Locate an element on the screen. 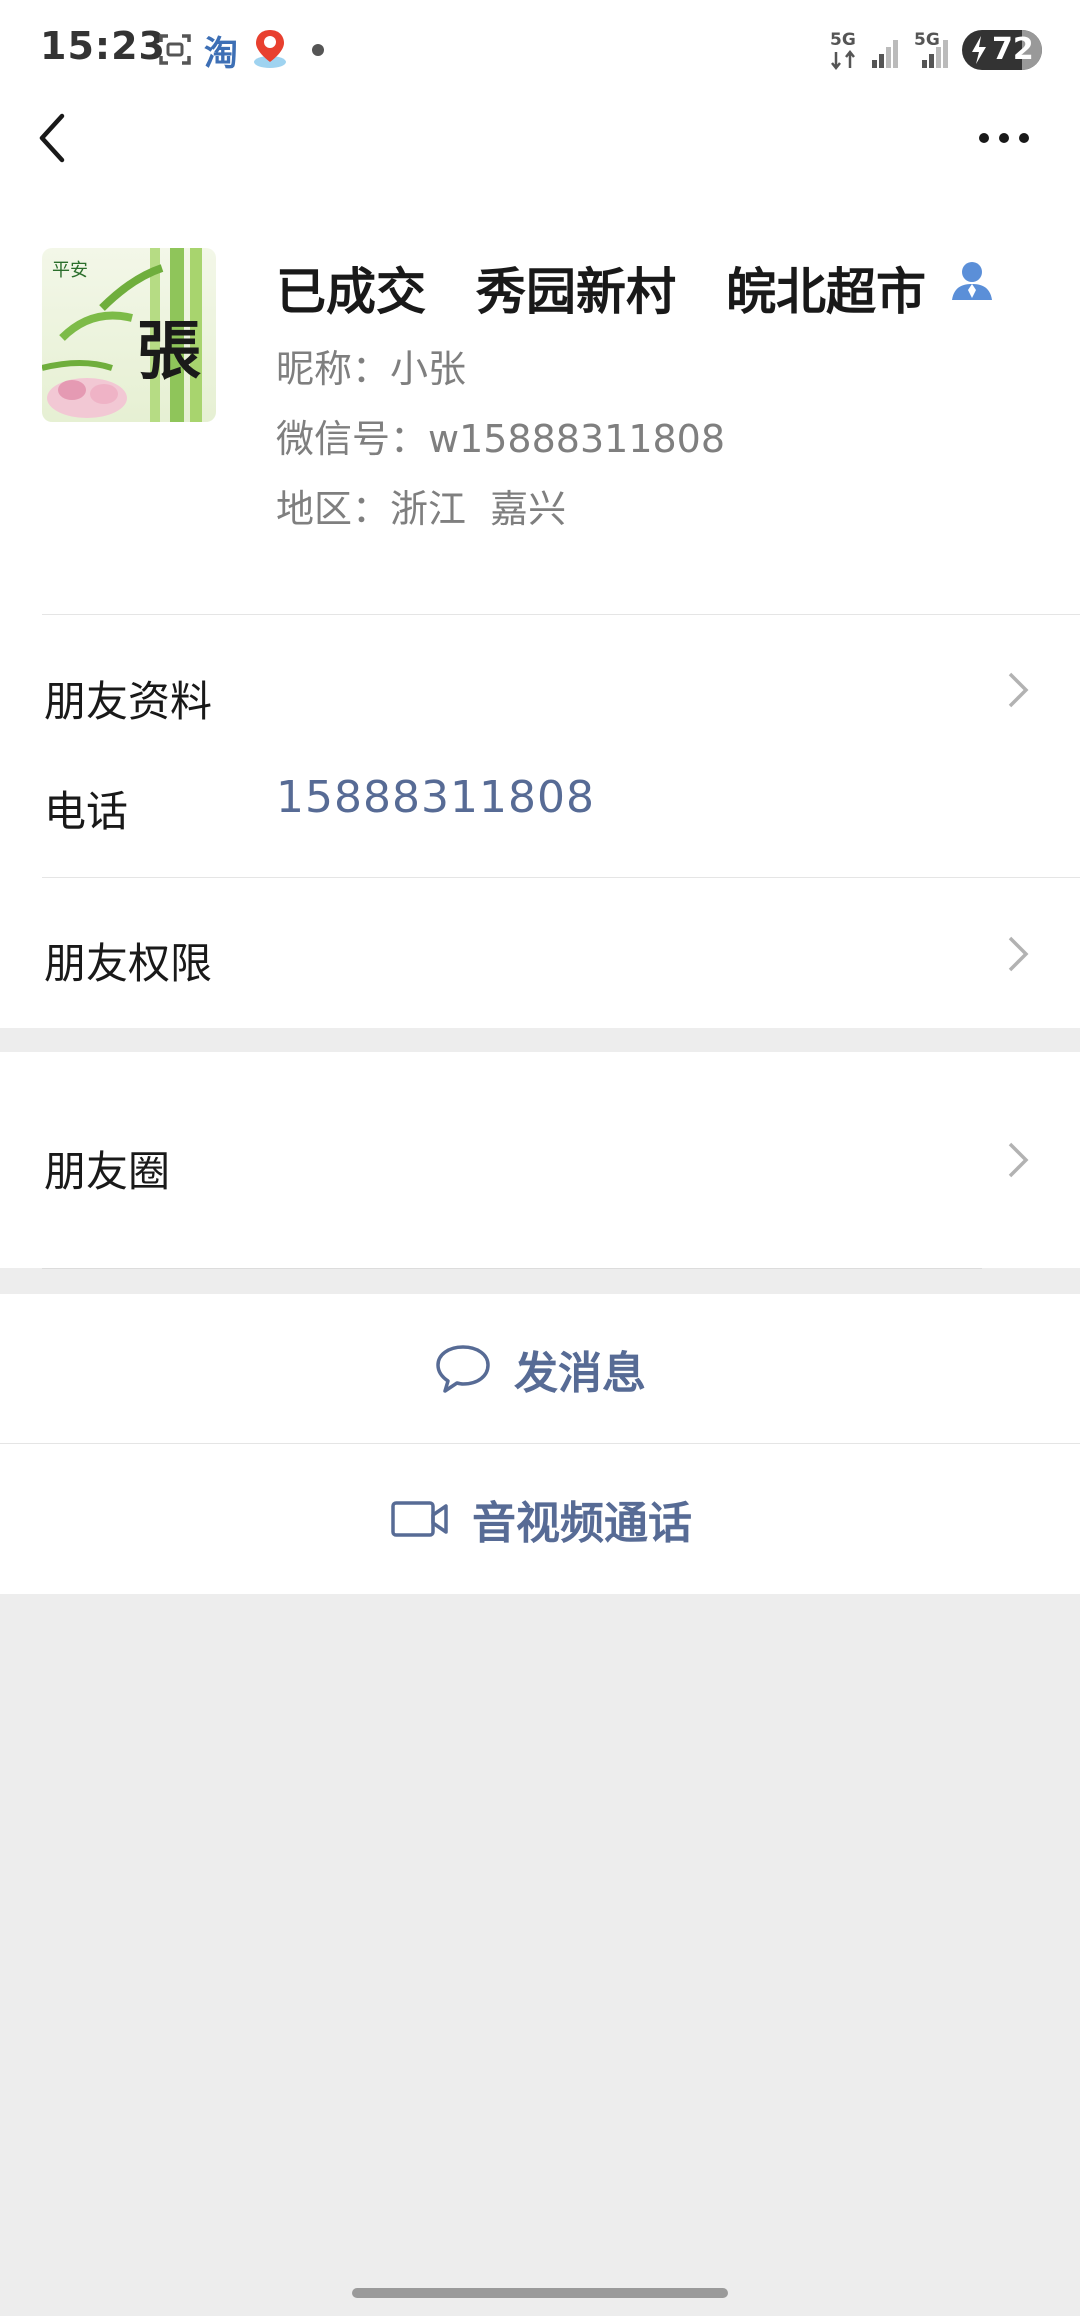 The height and width of the screenshot is (2316, 1080). send-message-button: 发消息 is located at coordinates (540, 1369).